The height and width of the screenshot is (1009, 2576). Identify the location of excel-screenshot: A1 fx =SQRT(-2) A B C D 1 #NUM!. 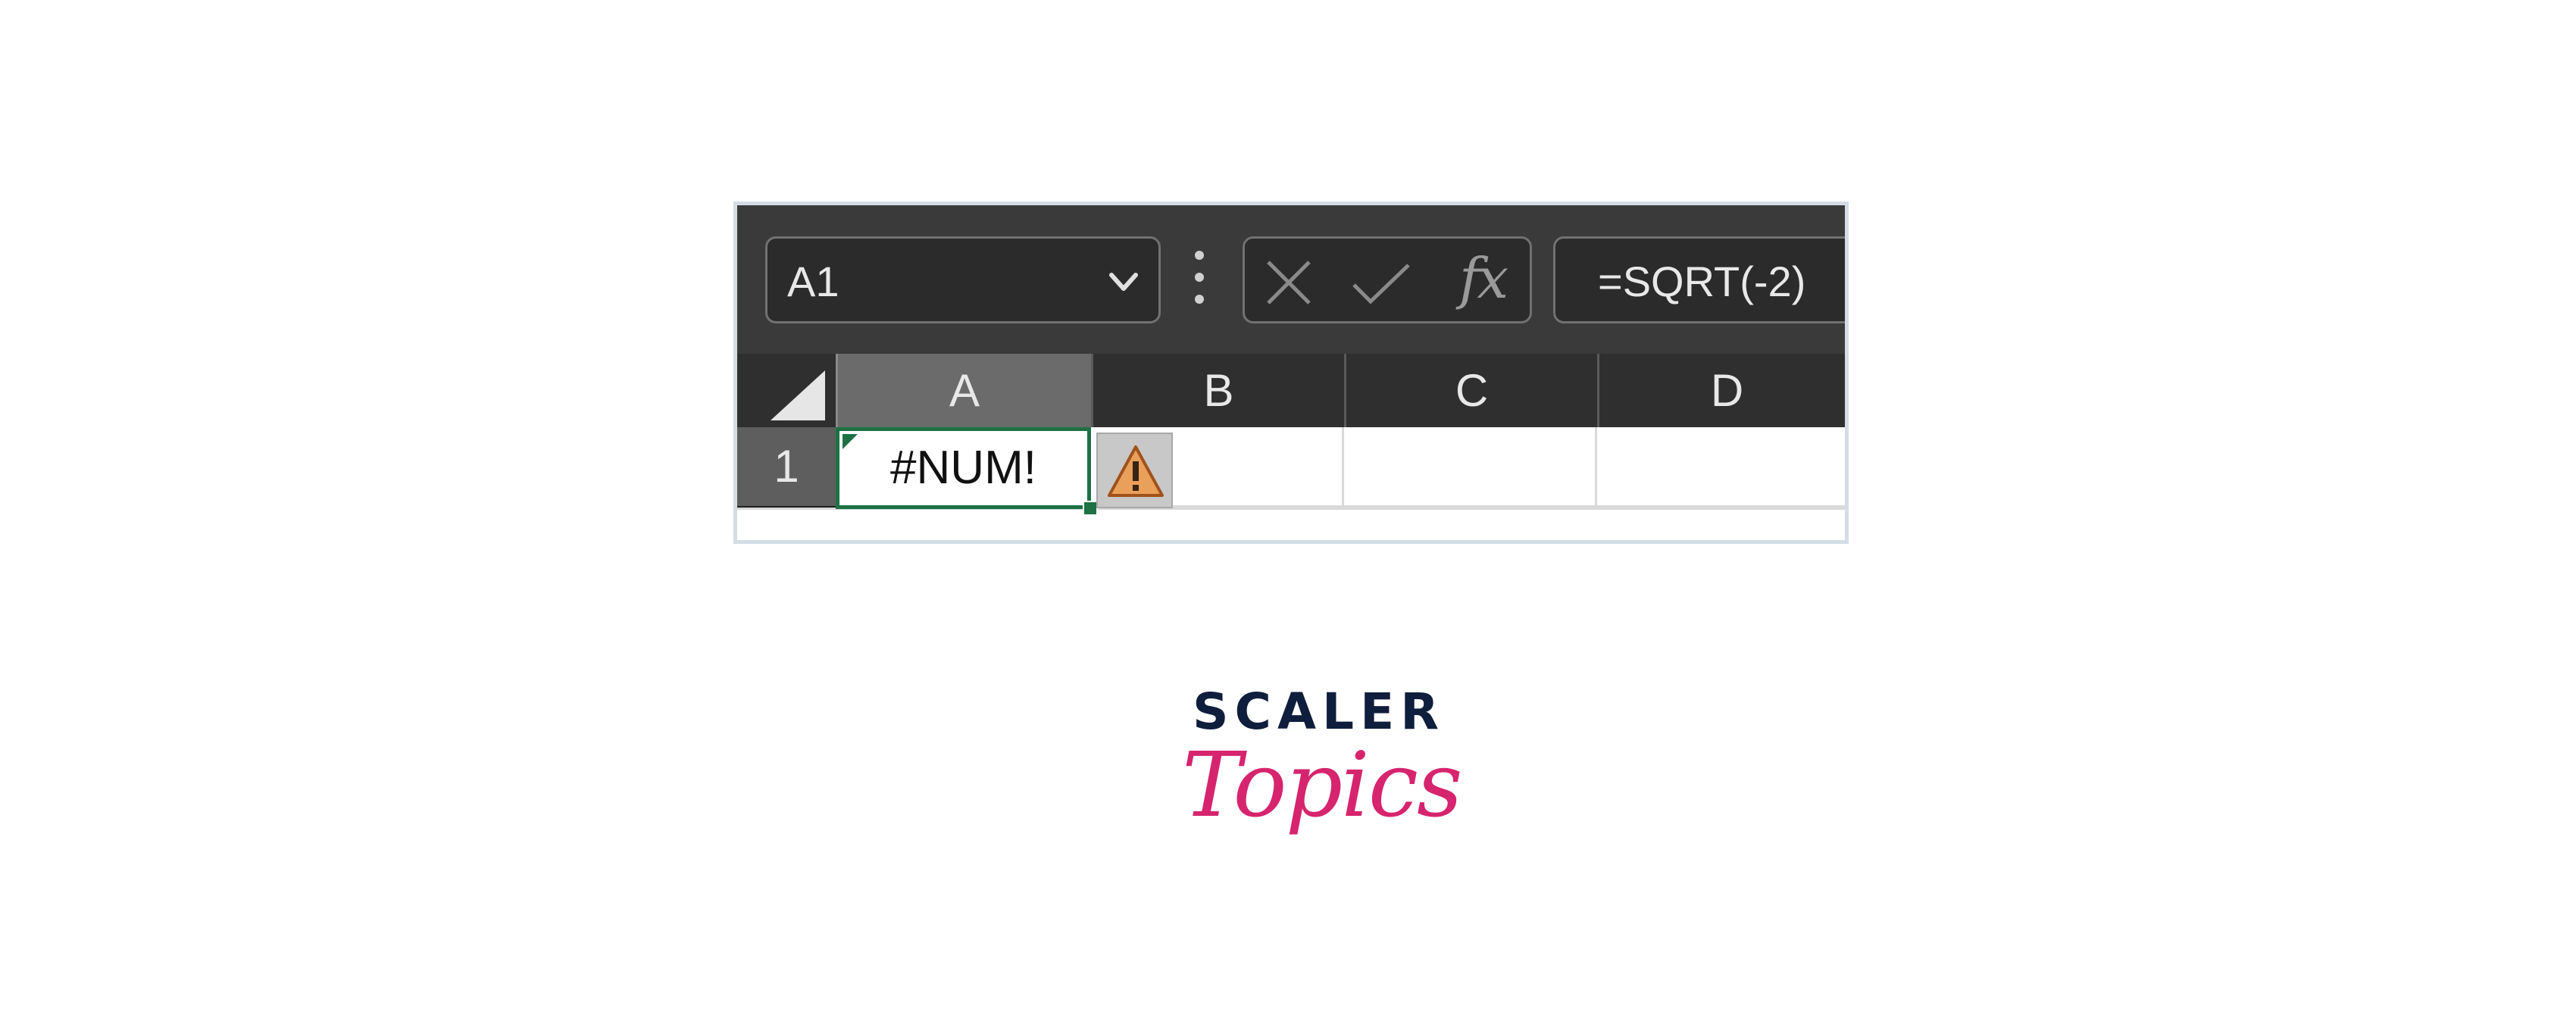
(1291, 372).